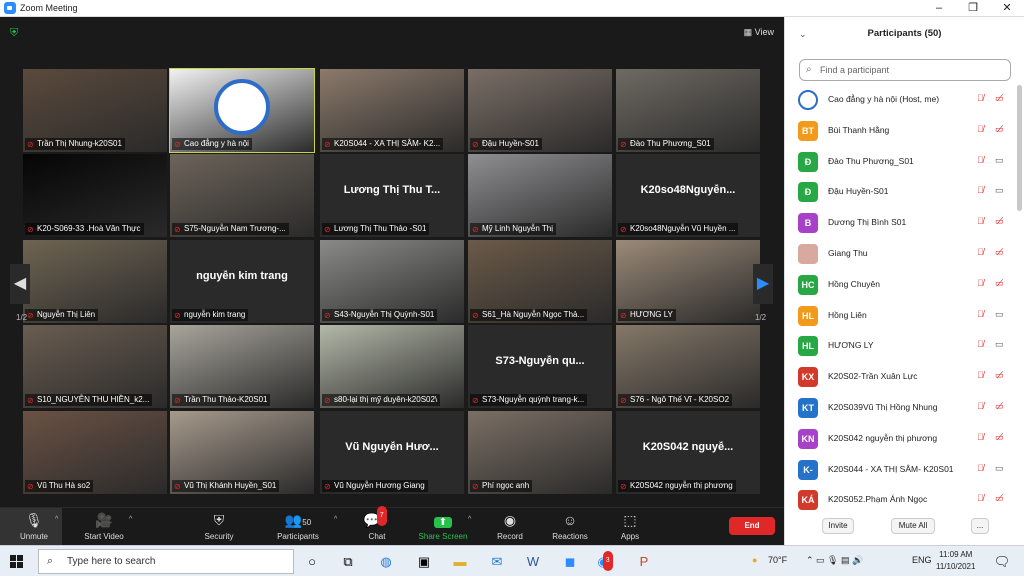 Image resolution: width=1024 pixels, height=576 pixels. What do you see at coordinates (759, 32) in the screenshot?
I see `view-button: ▦ View` at bounding box center [759, 32].